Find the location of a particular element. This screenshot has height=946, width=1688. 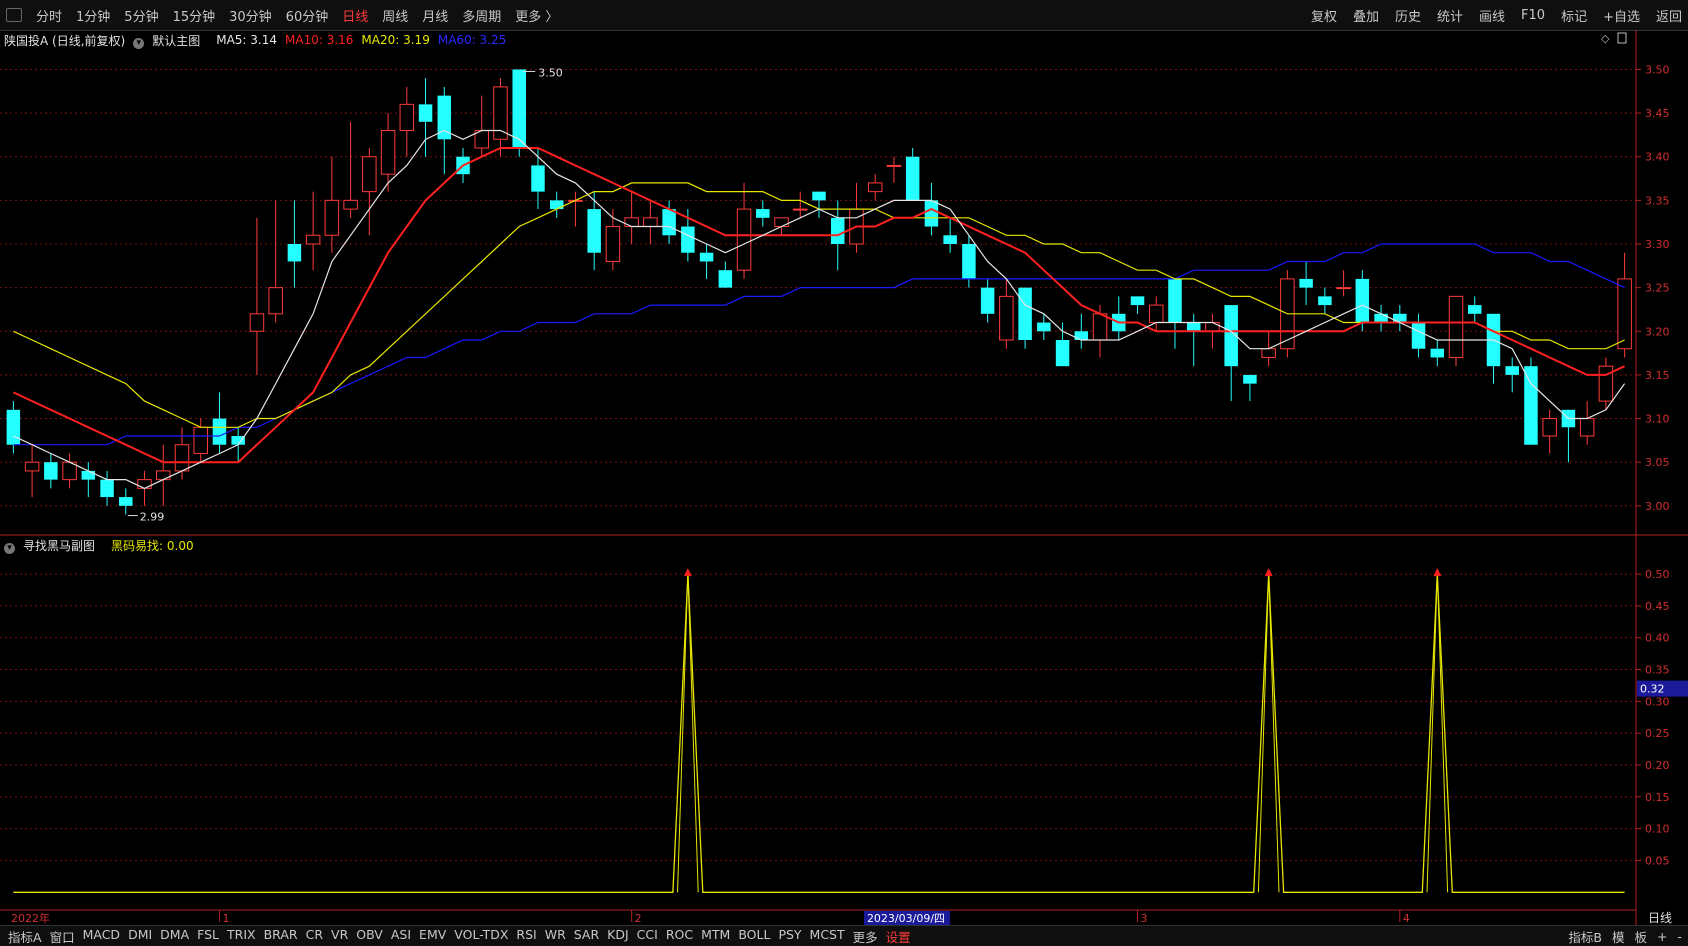

indicator-tick-label: 0.35 is located at coordinates (1657, 670).